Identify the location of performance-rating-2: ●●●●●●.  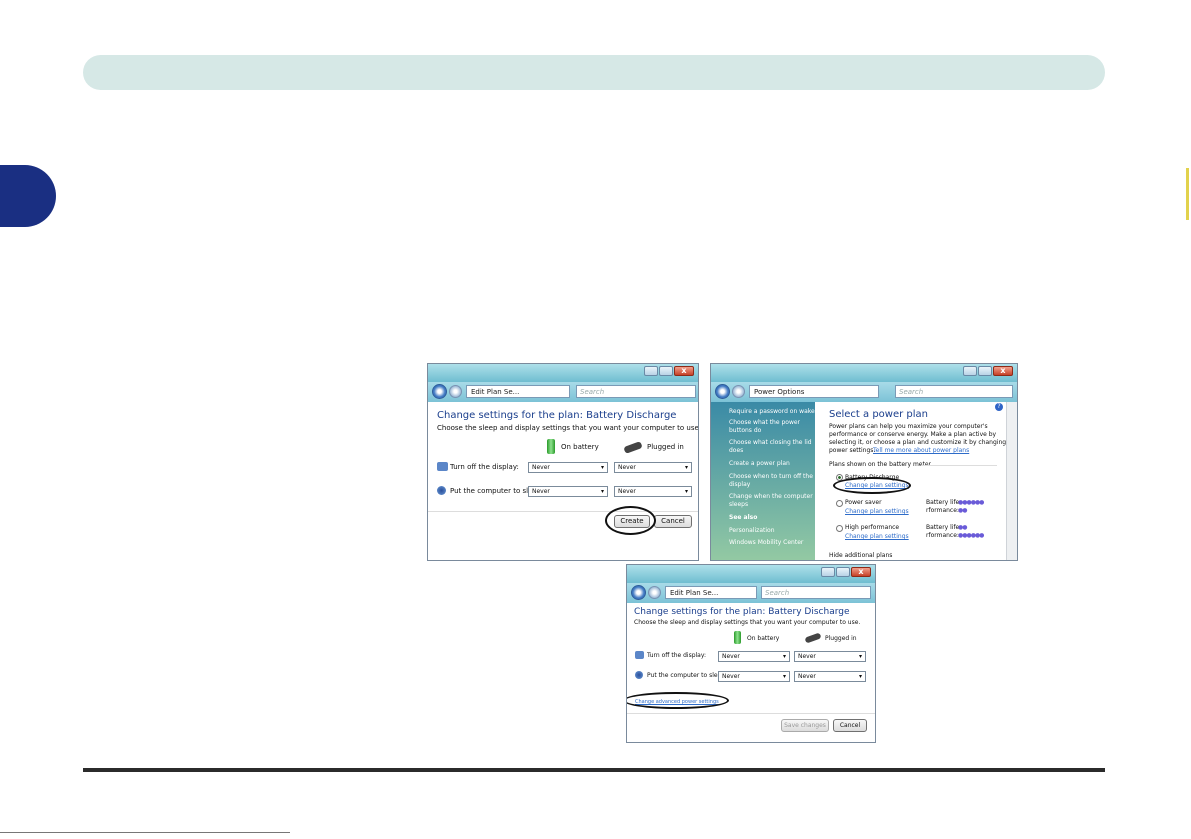
(971, 535).